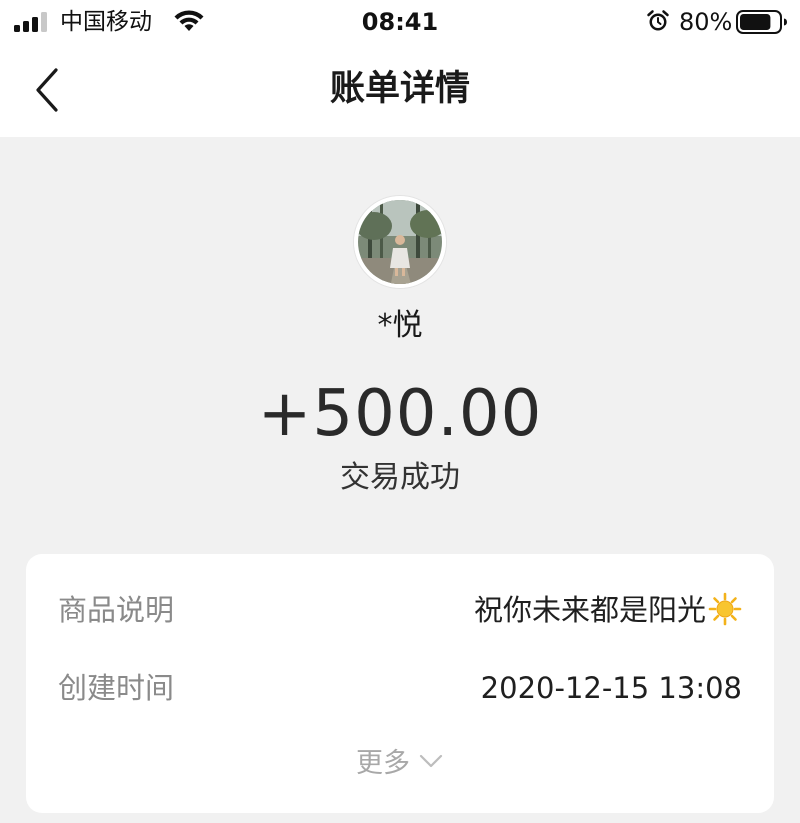  Describe the element at coordinates (431, 761) in the screenshot. I see `chevron-down-icon` at that location.